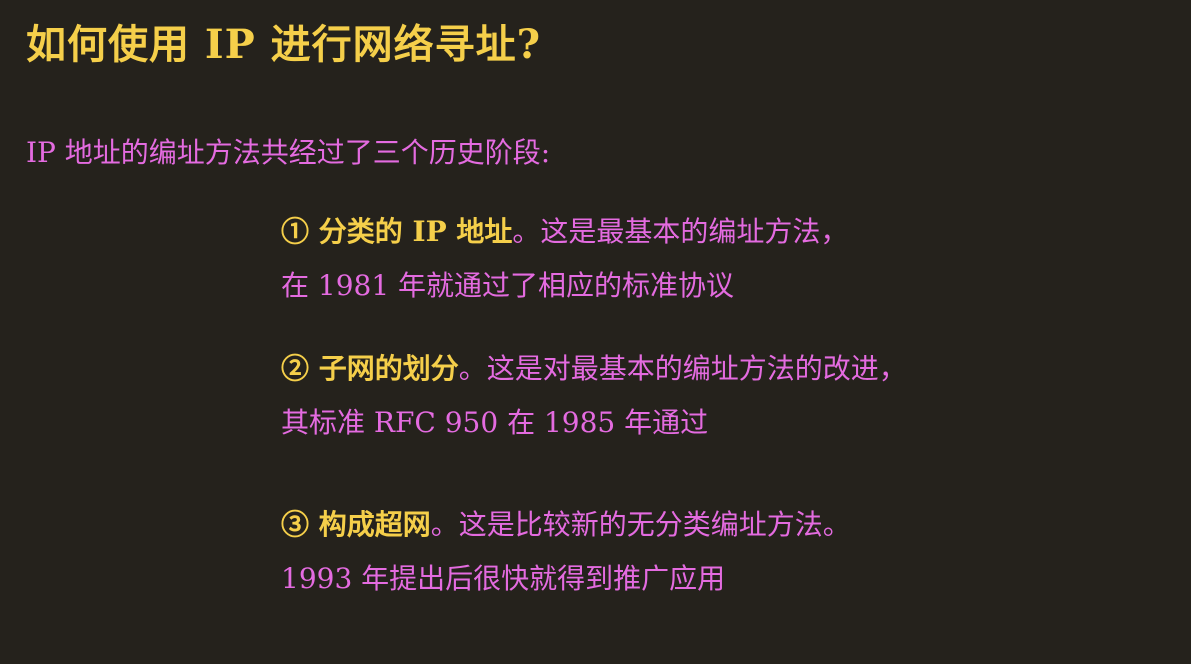  I want to click on stage-1-detail: 在 1981 年就通过了相应的标准协议, so click(508, 285).